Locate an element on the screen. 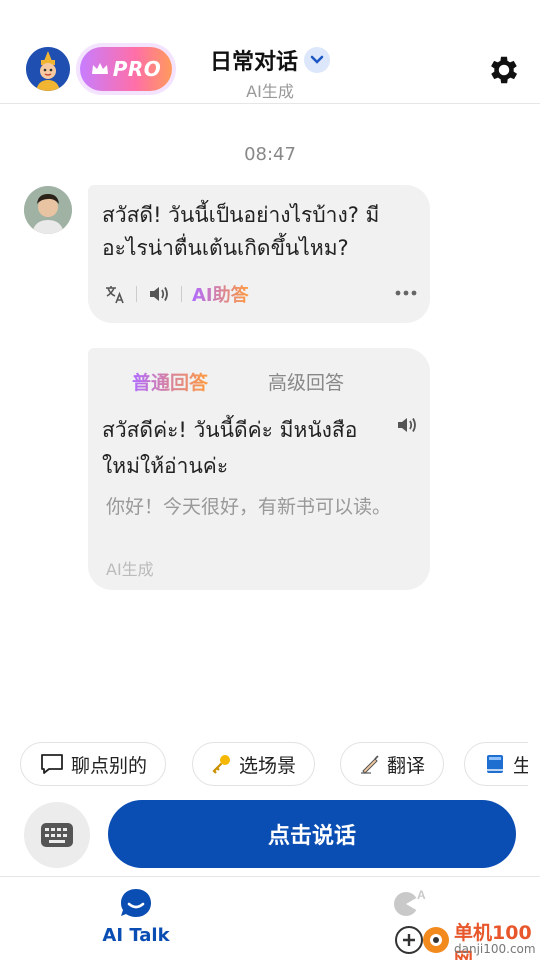 The width and height of the screenshot is (540, 960). page-title: 日常对话 is located at coordinates (254, 60).